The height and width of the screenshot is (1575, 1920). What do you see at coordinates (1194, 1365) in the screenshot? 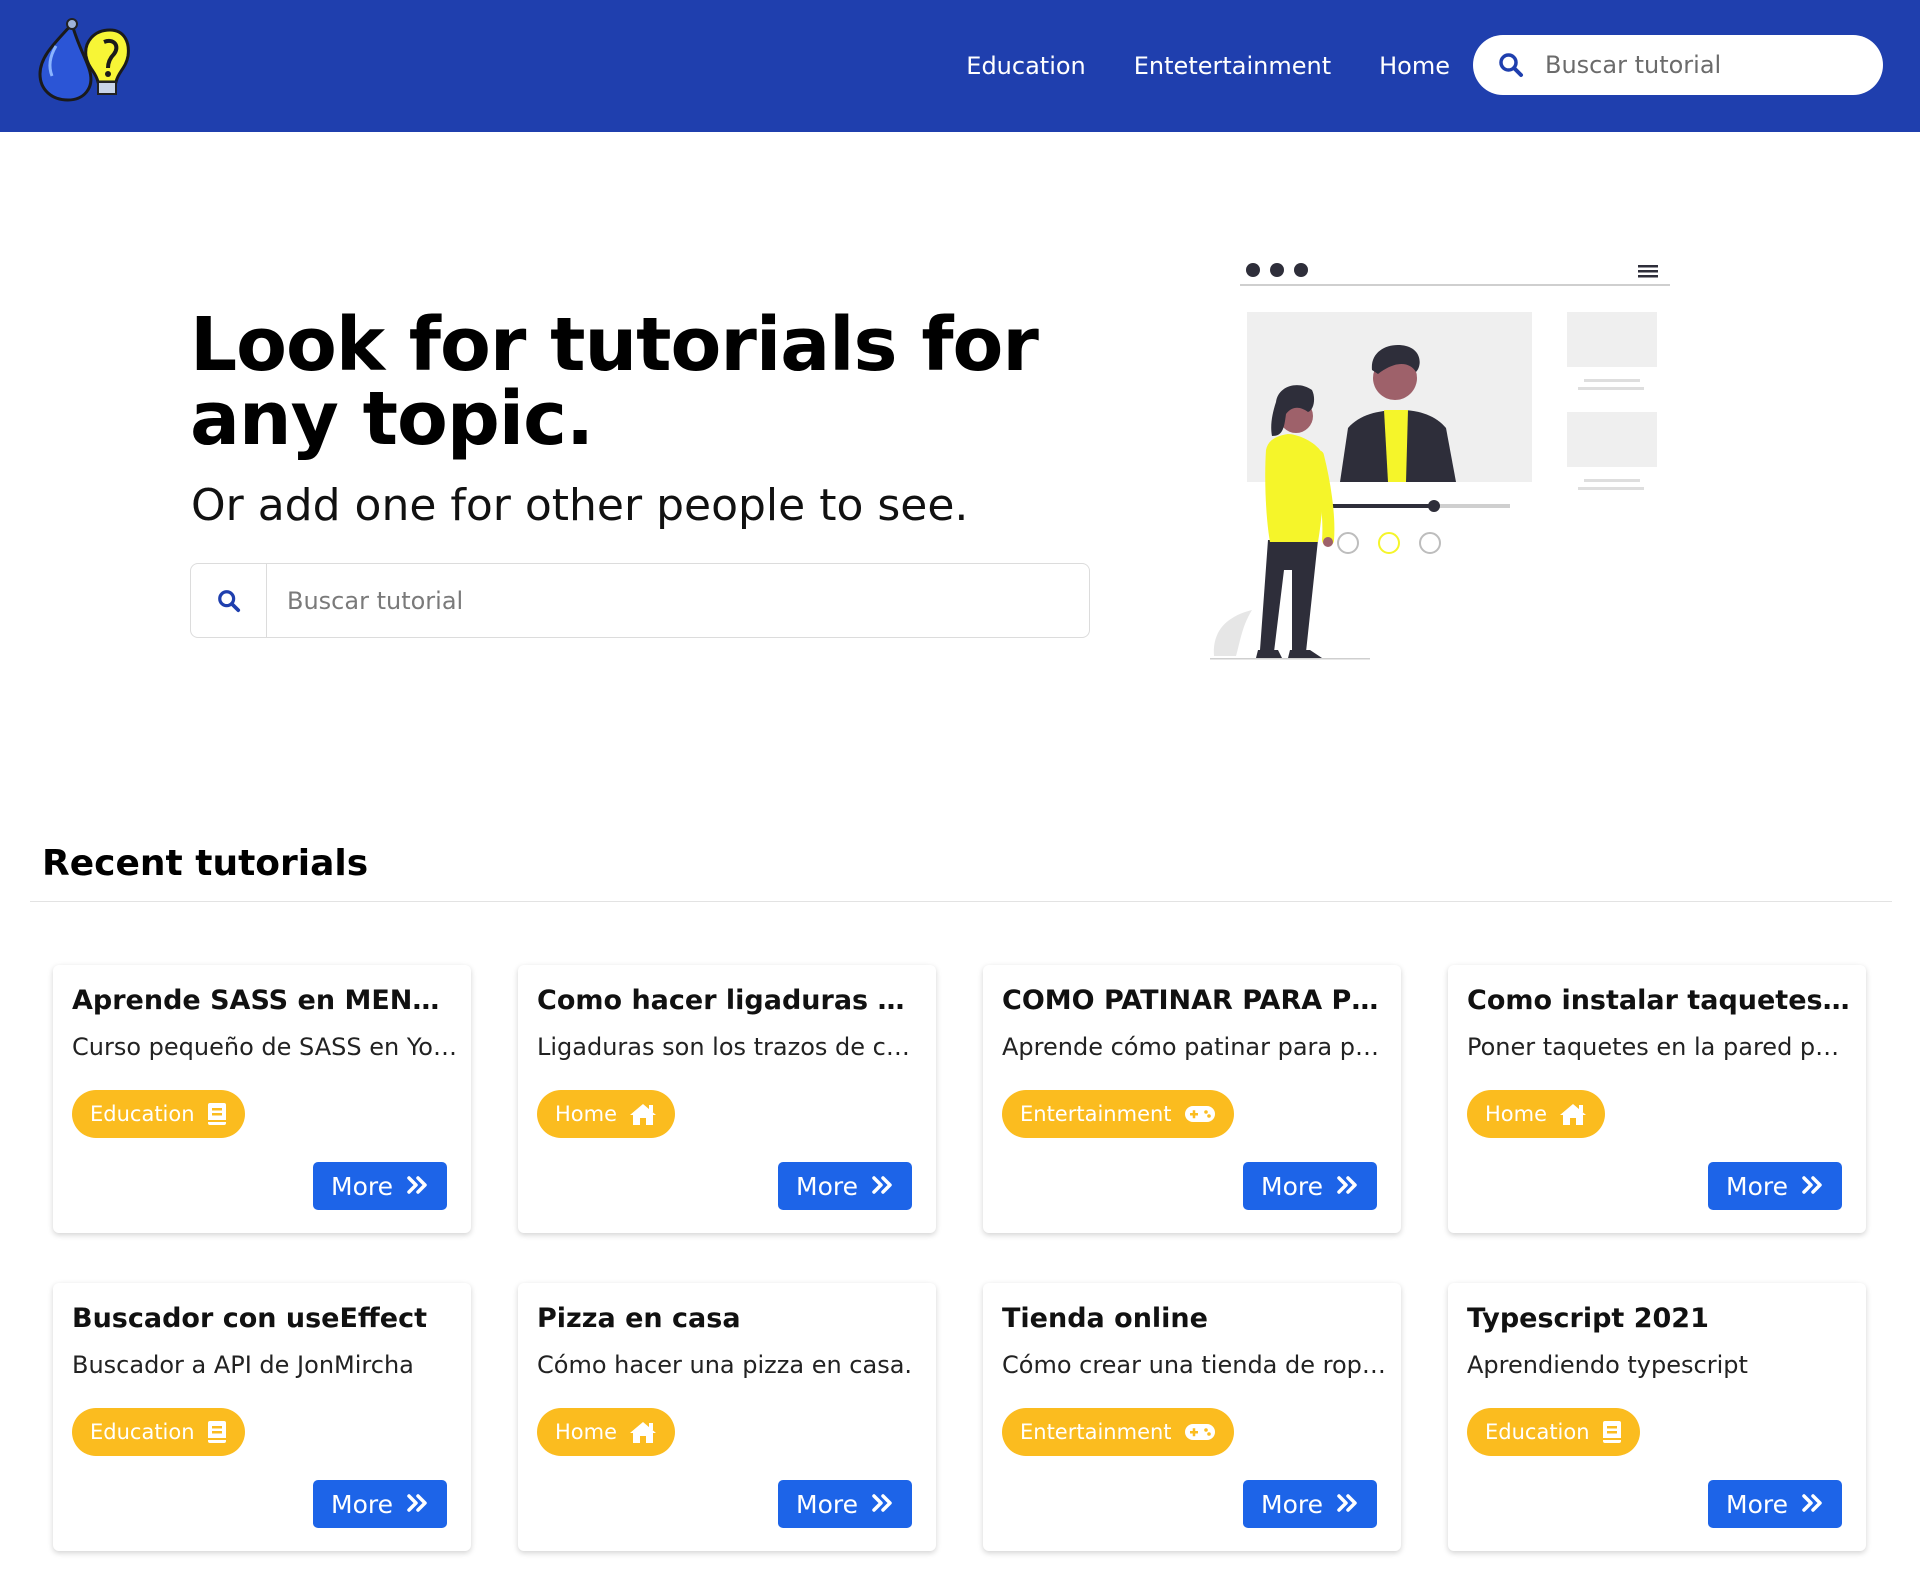
I see `card-description: Cómo crear una tienda de ropa online` at bounding box center [1194, 1365].